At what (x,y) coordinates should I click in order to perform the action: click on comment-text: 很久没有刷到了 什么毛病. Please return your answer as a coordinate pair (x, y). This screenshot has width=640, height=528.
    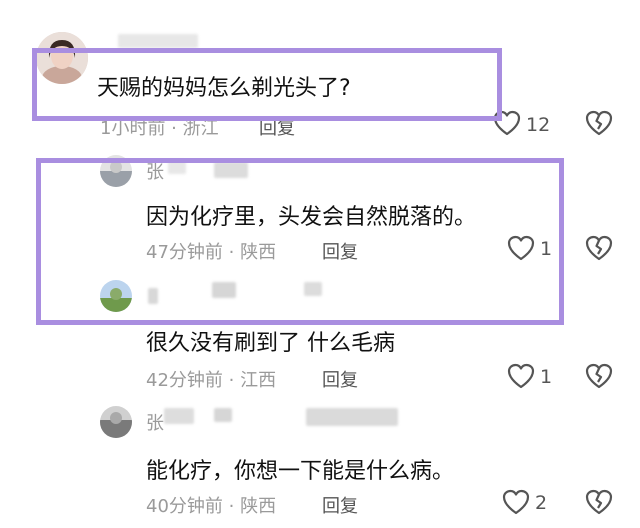
    Looking at the image, I should click on (270, 343).